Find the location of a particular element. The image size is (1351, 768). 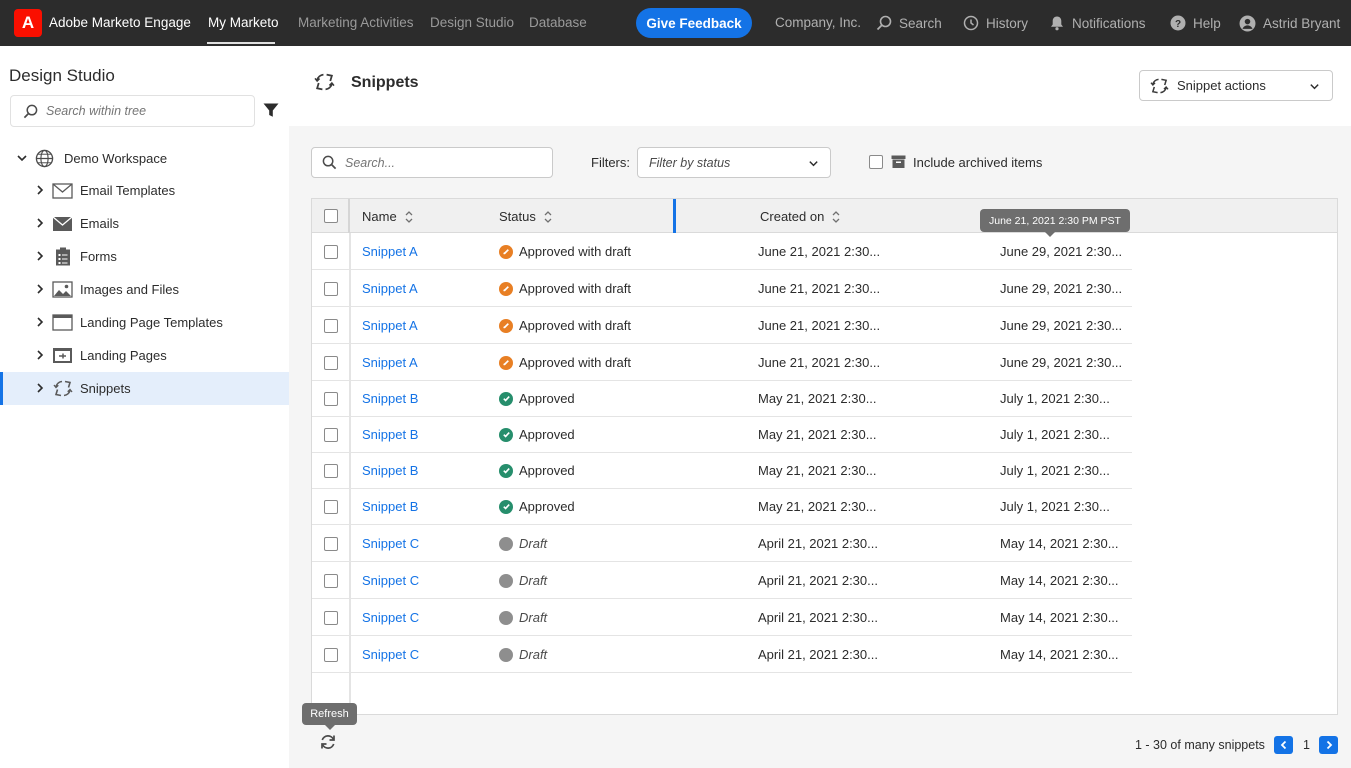

nav-database: Database is located at coordinates (558, 22).